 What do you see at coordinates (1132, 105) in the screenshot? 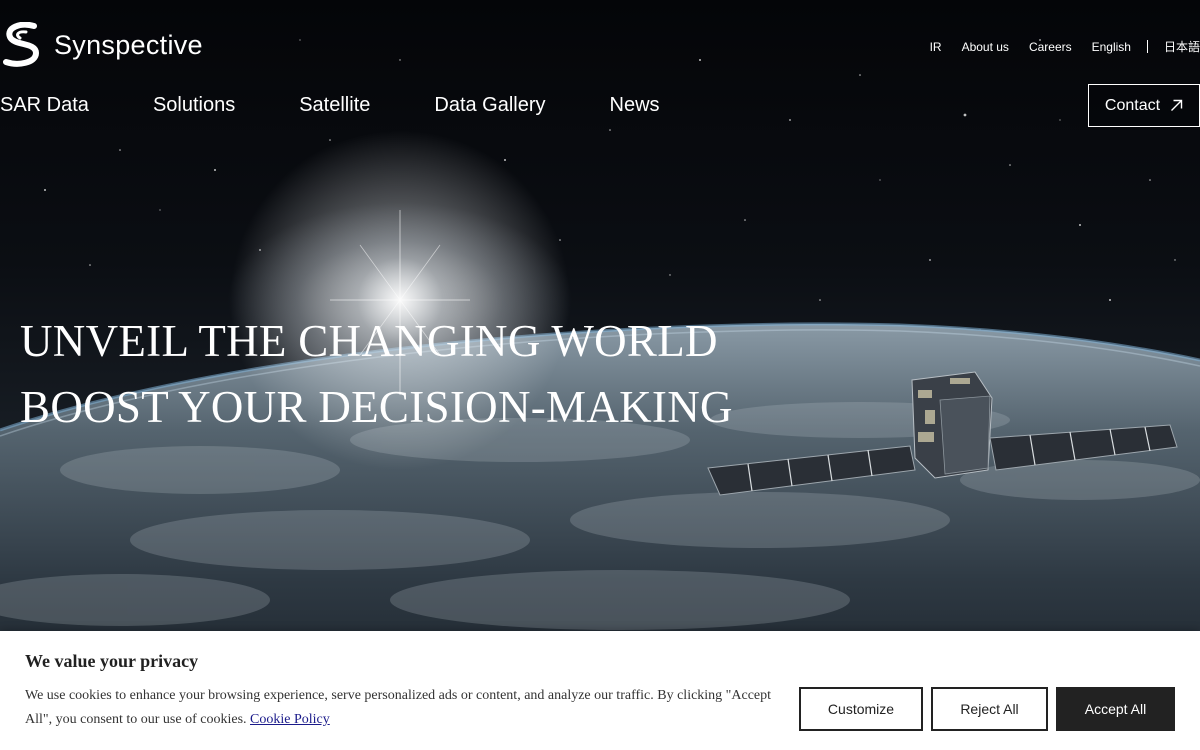
I see `contact-label: Contact` at bounding box center [1132, 105].